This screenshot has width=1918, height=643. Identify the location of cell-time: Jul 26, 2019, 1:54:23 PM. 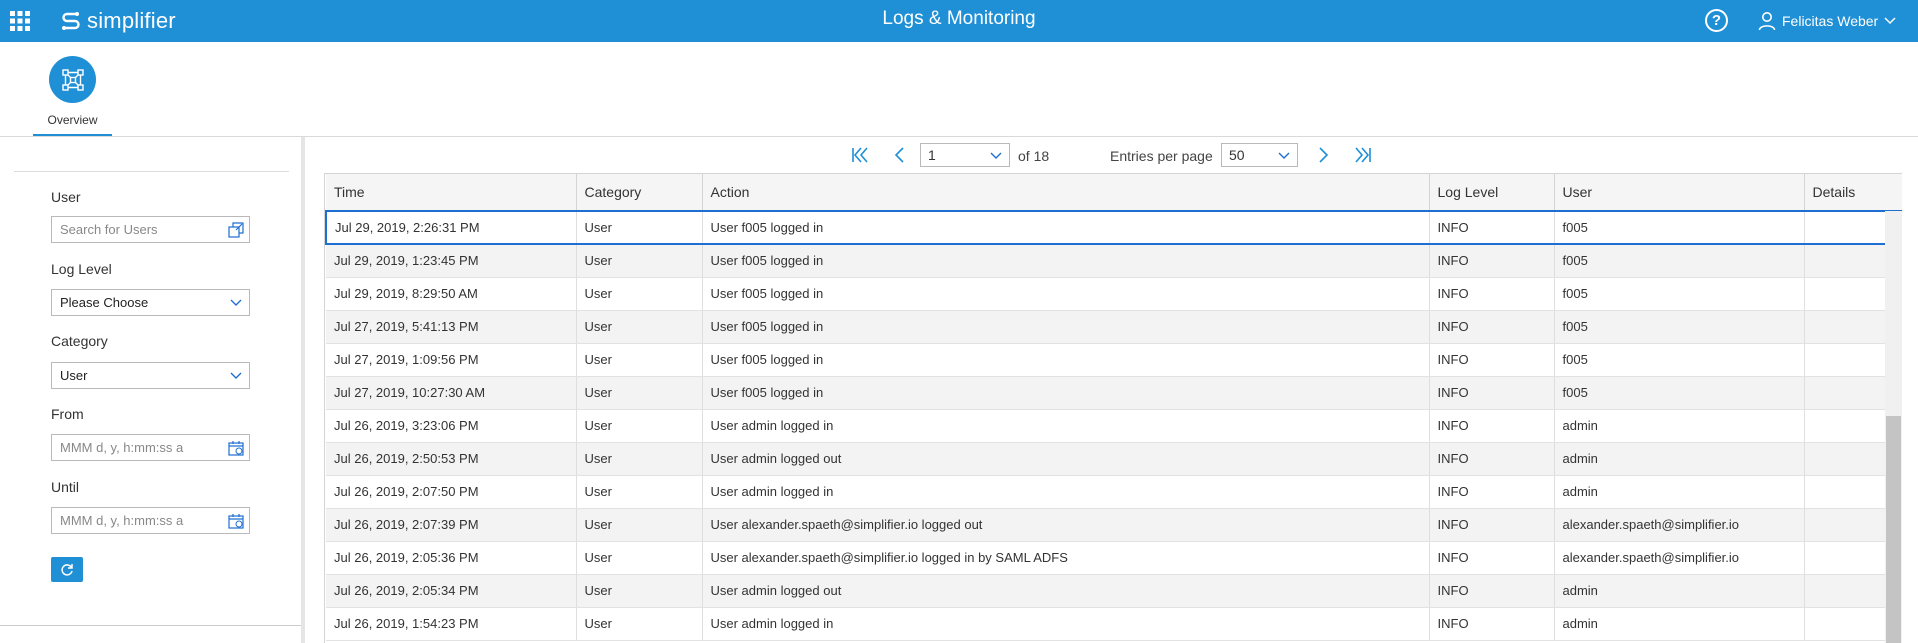
(451, 624).